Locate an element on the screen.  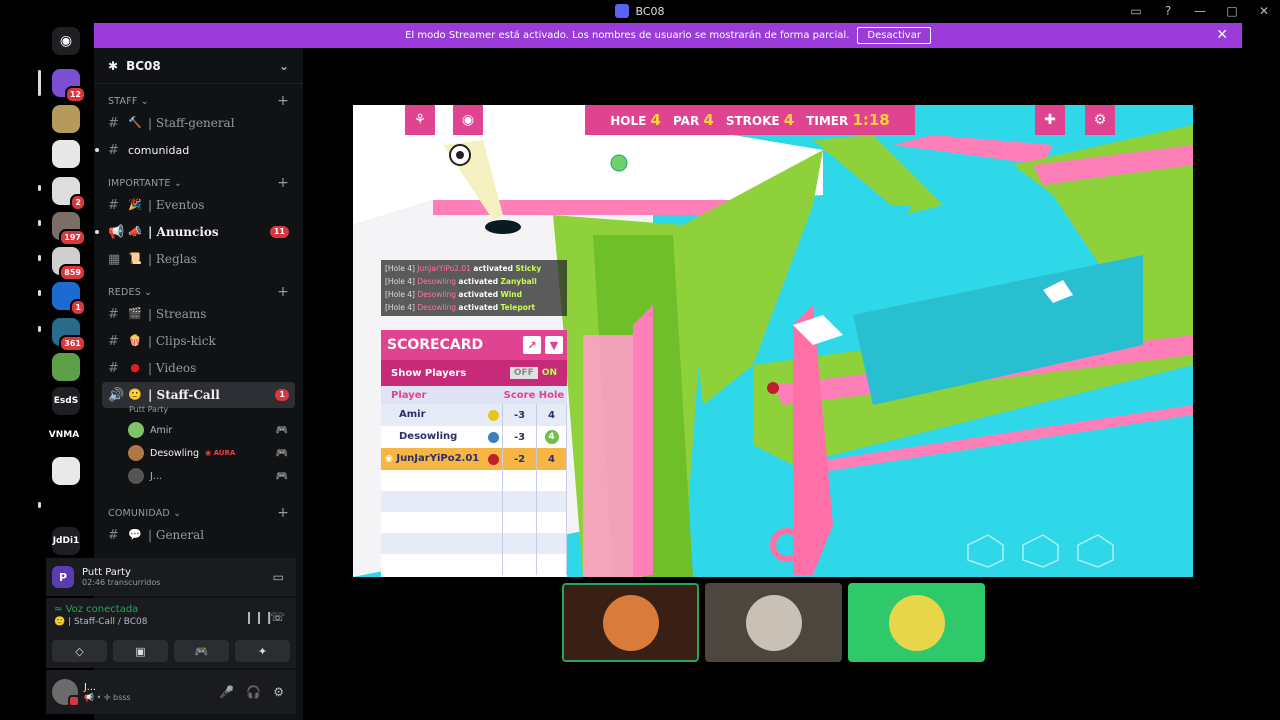
channel-videos: # ● | Videos is located at coordinates (198, 368).